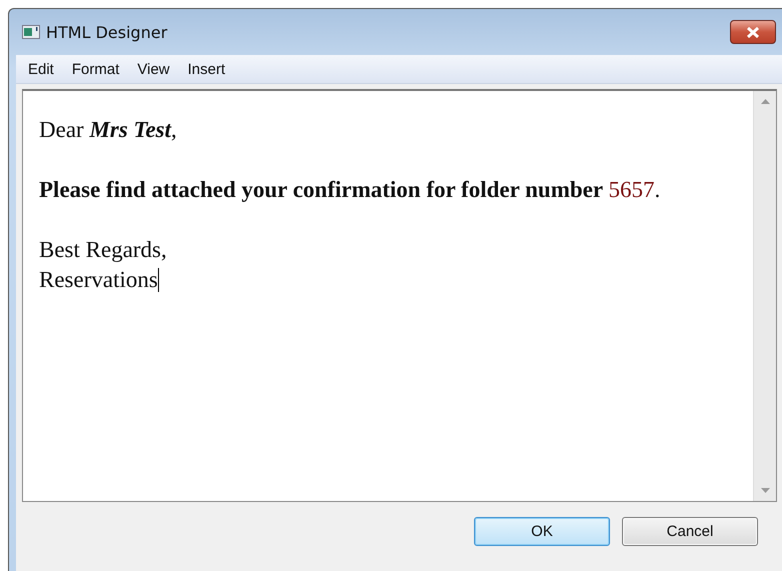 The image size is (782, 571). I want to click on text-line: Reservations, so click(98, 280).